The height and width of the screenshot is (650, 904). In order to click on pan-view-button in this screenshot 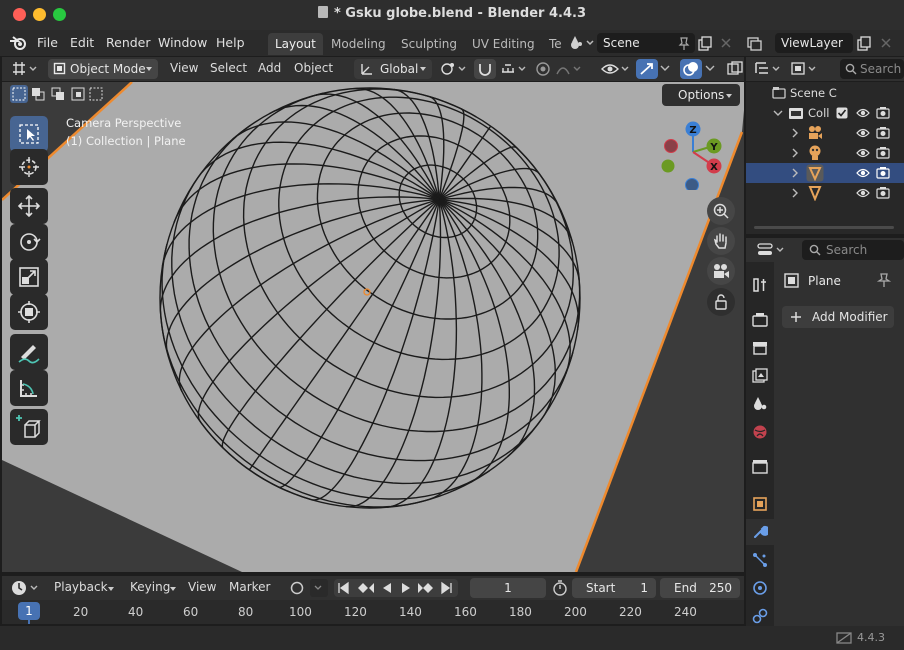, I will do `click(721, 241)`.